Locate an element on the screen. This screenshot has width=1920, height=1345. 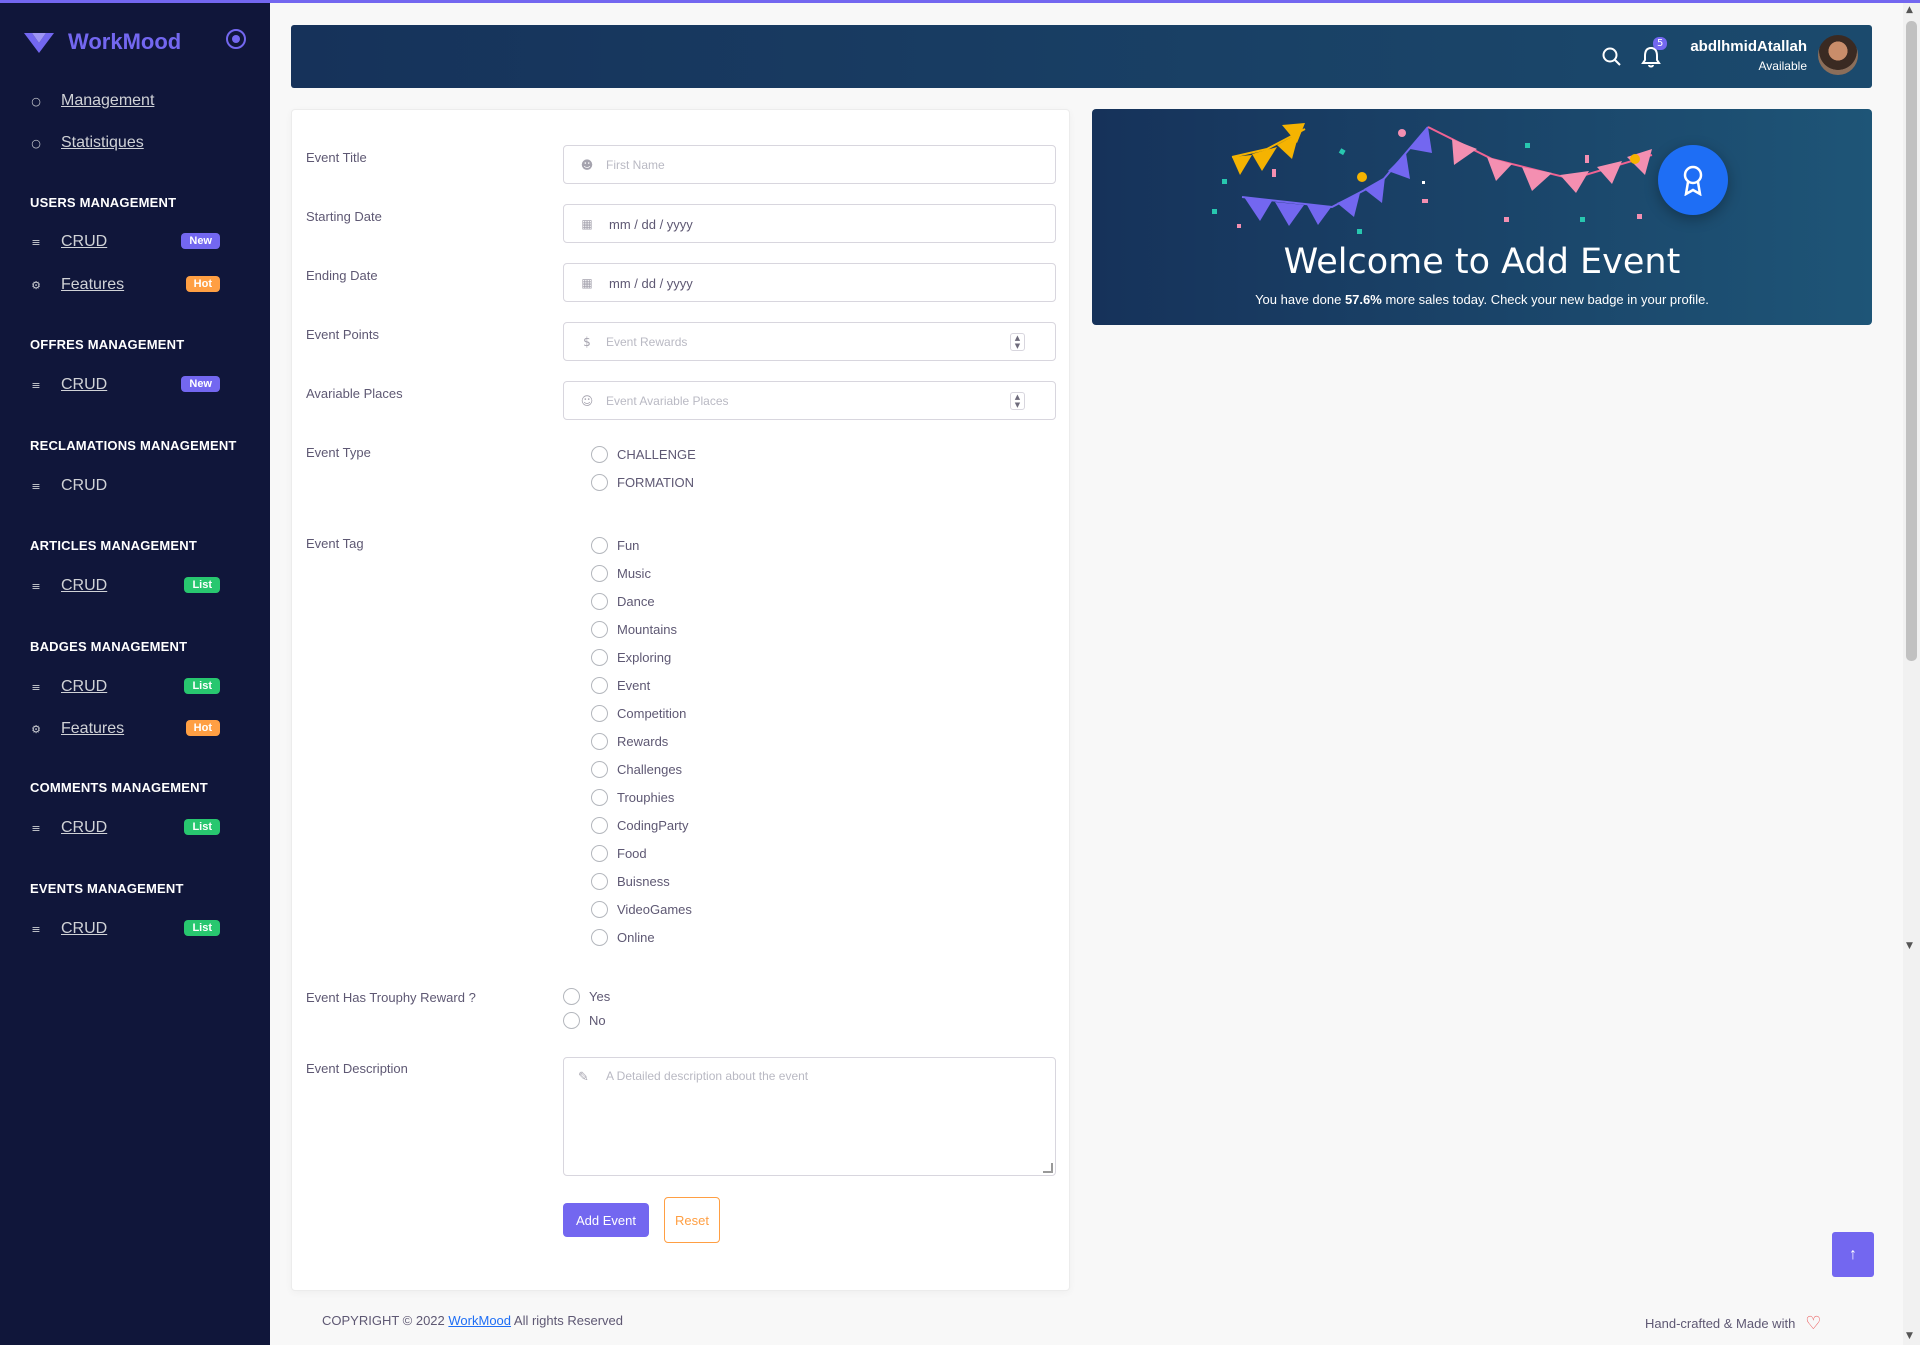
copyright-suffix: All rights Reserved is located at coordinates (567, 1320).